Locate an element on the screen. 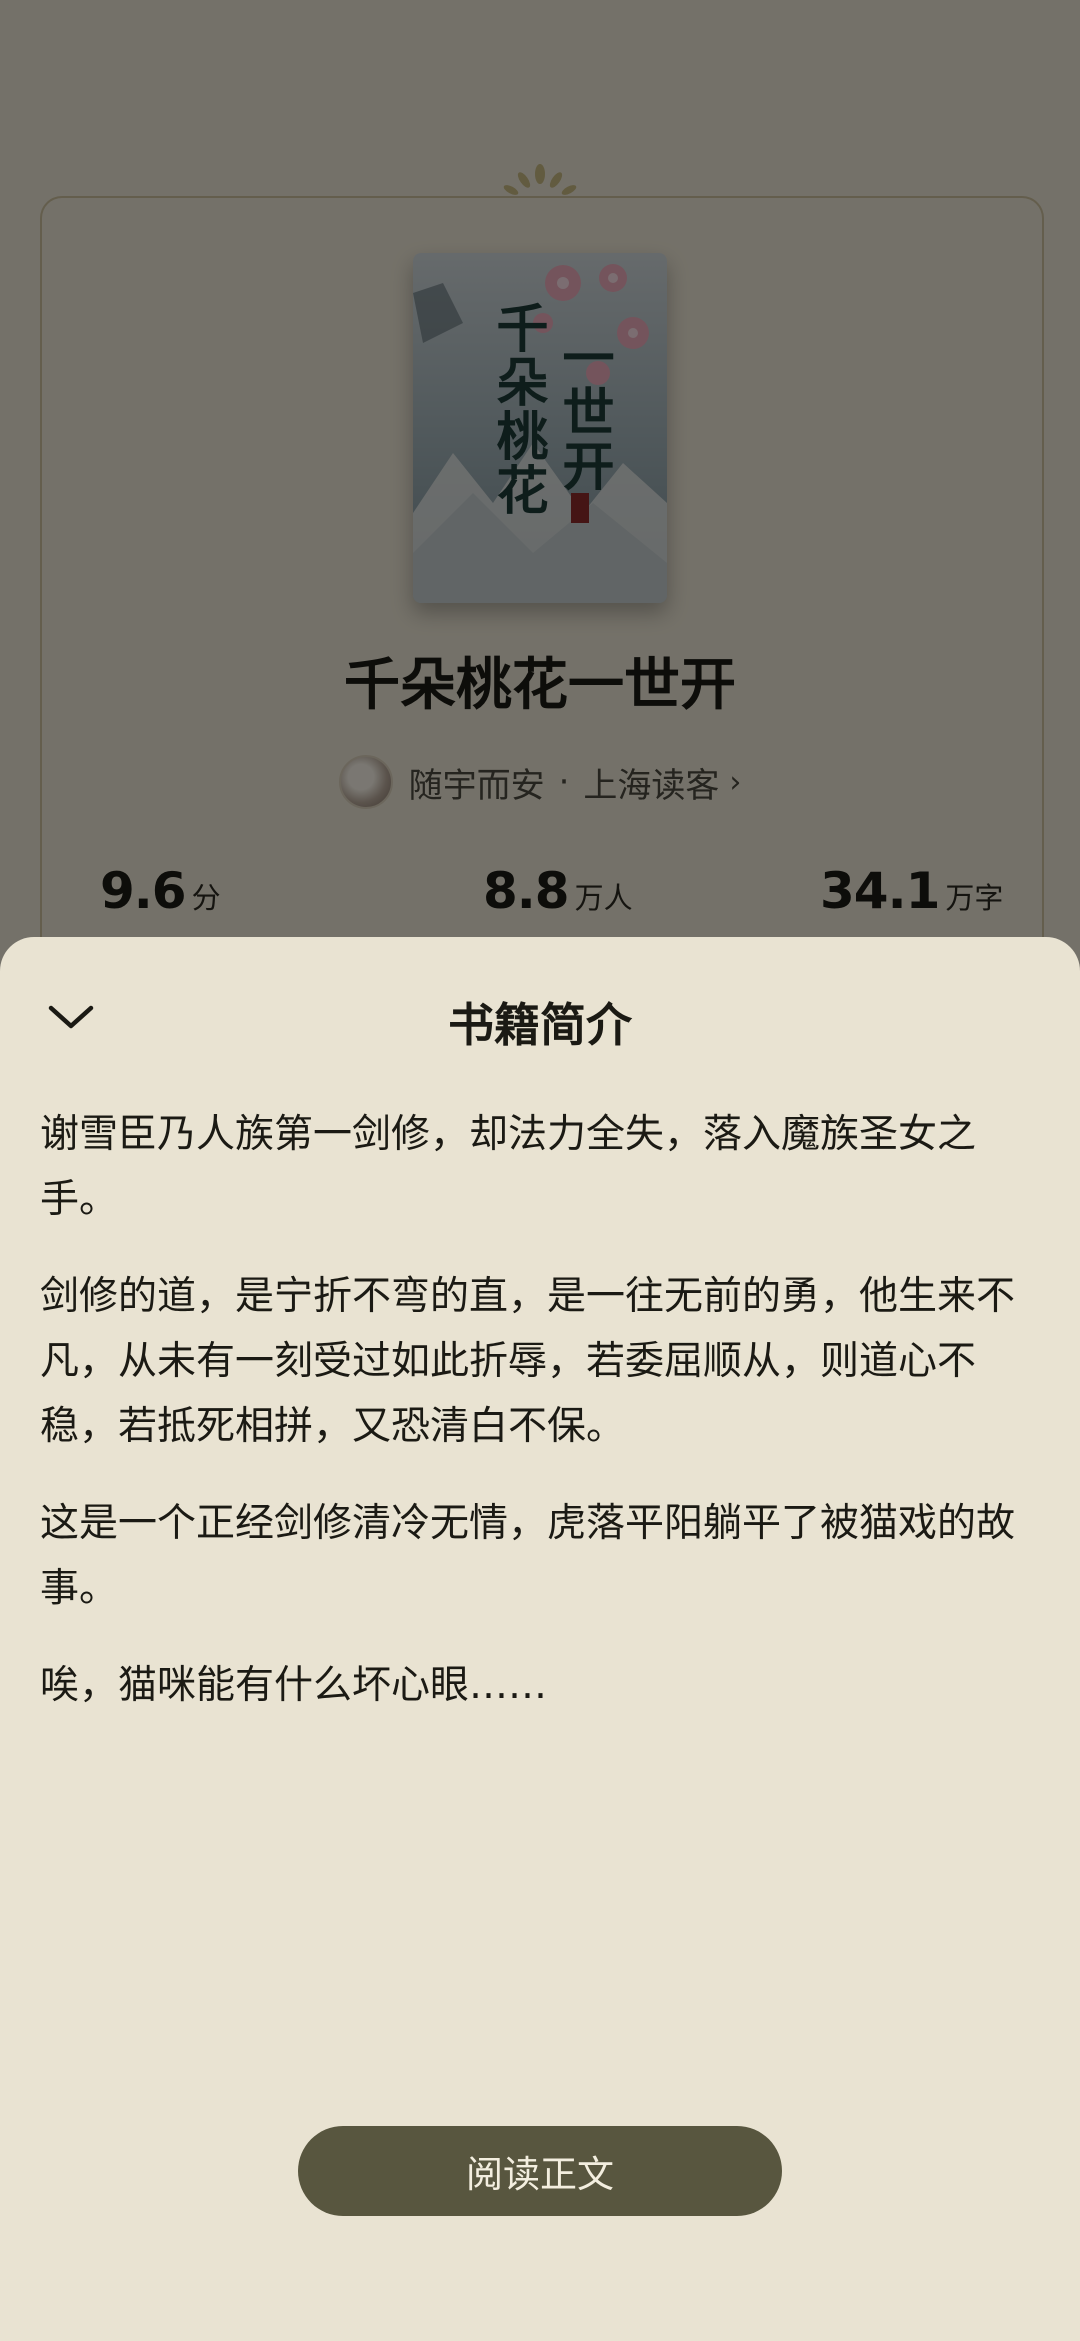 The image size is (1080, 2341). read-book-button: 阅读正文 is located at coordinates (540, 2171).